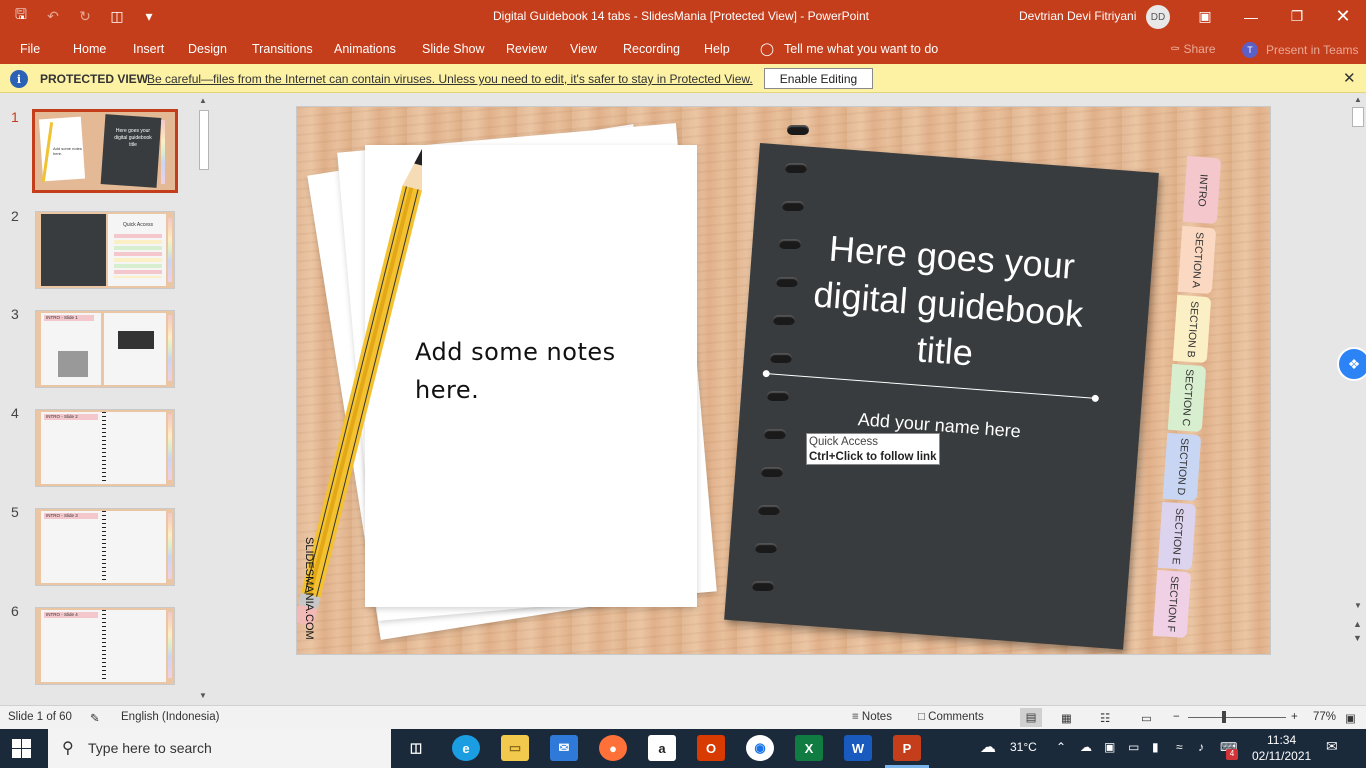  What do you see at coordinates (1358, 399) in the screenshot?
I see `editor-scrollbar: ▲ ▼ ▲ ▼` at bounding box center [1358, 399].